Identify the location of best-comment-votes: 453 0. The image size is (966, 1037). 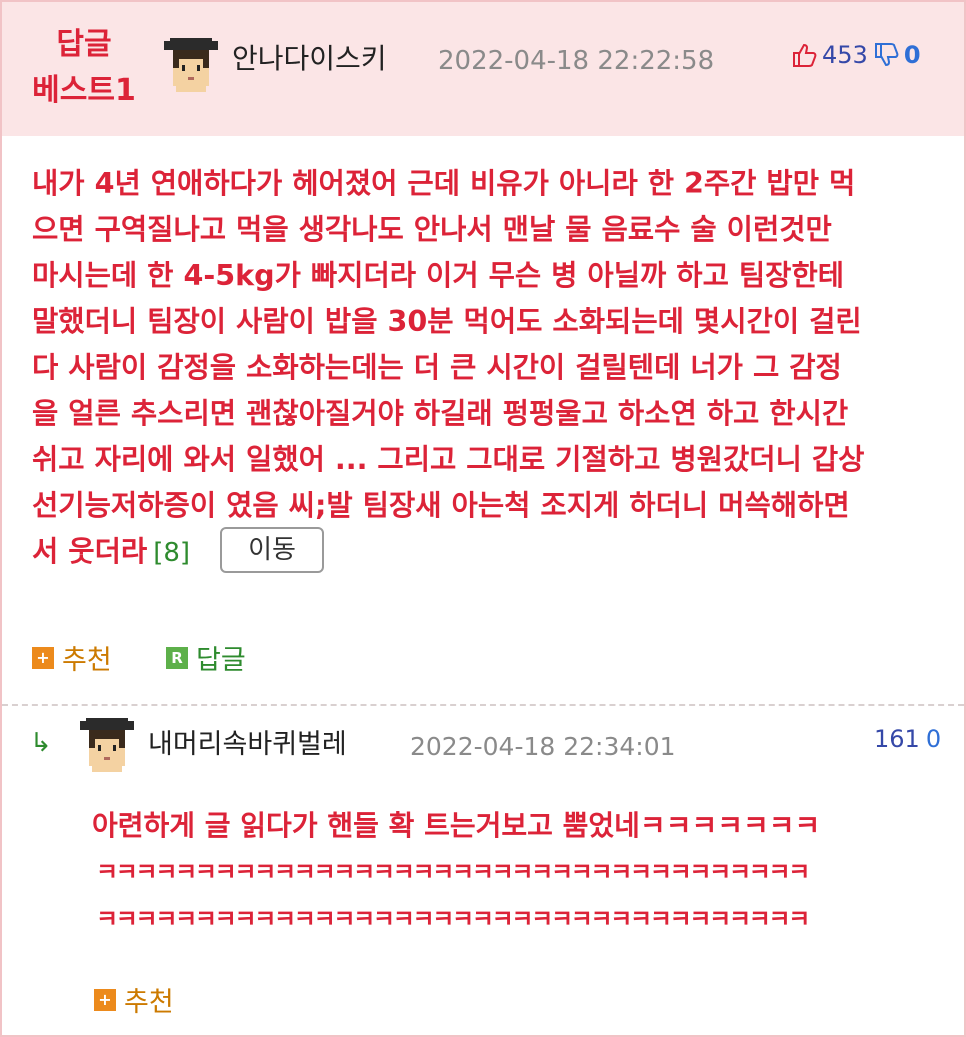
(856, 55).